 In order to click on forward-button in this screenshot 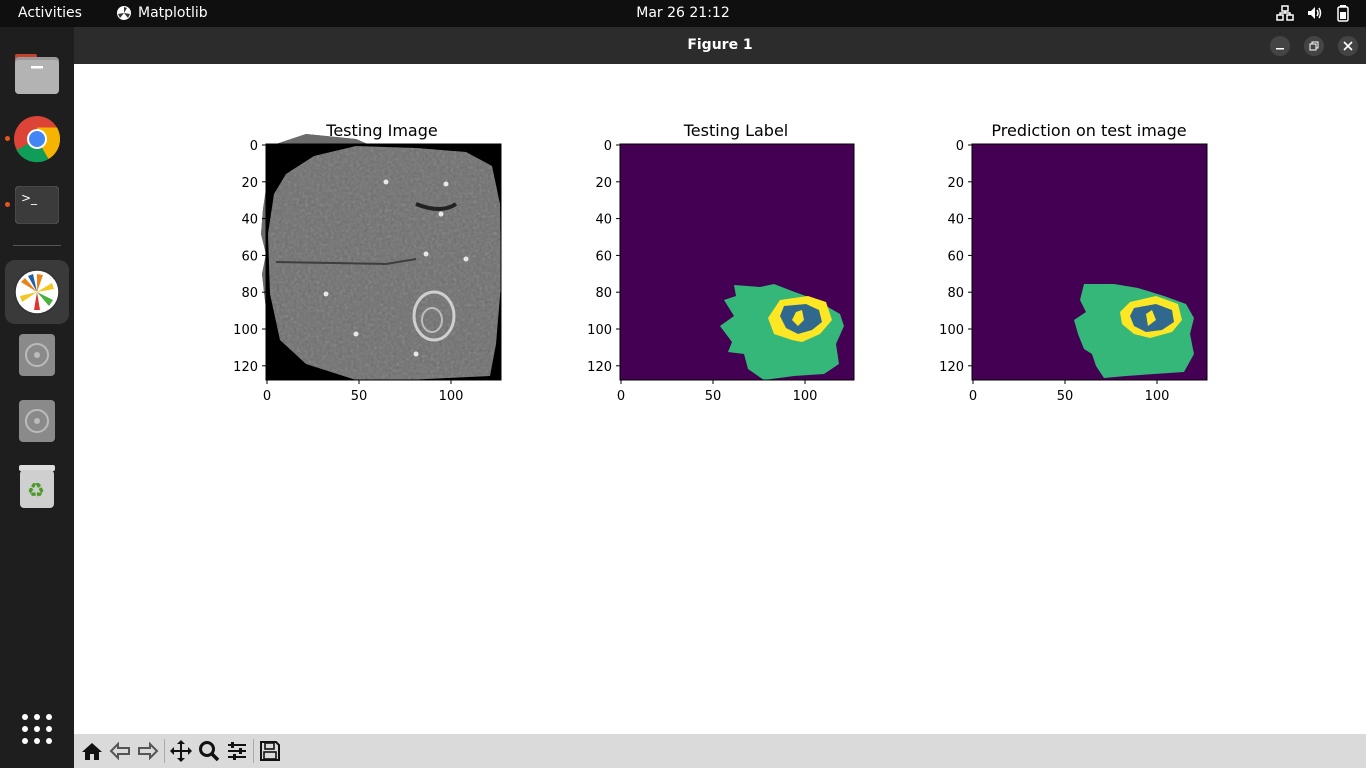, I will do `click(148, 751)`.